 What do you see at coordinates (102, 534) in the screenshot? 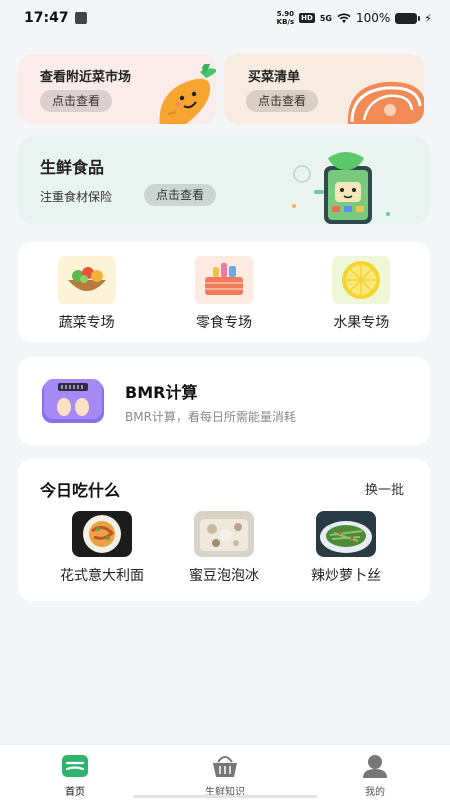
I see `dish-image-pasta` at bounding box center [102, 534].